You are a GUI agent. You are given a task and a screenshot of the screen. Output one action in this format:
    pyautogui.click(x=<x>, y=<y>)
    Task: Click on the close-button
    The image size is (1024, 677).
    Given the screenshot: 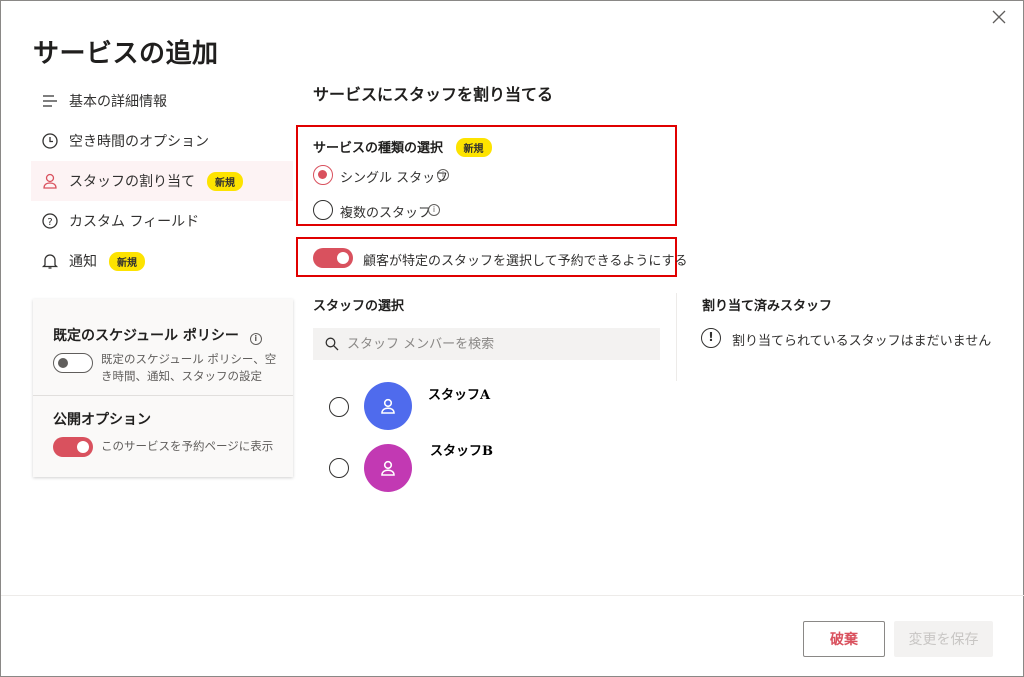 What is the action you would take?
    pyautogui.click(x=1001, y=19)
    